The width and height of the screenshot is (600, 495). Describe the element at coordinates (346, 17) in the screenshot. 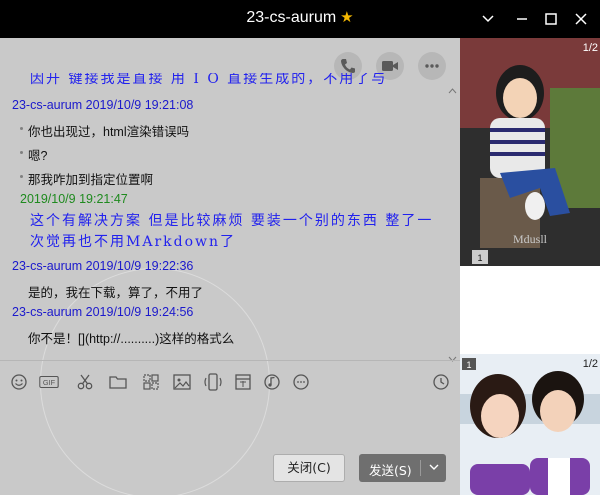

I see `star-icon: ★` at that location.